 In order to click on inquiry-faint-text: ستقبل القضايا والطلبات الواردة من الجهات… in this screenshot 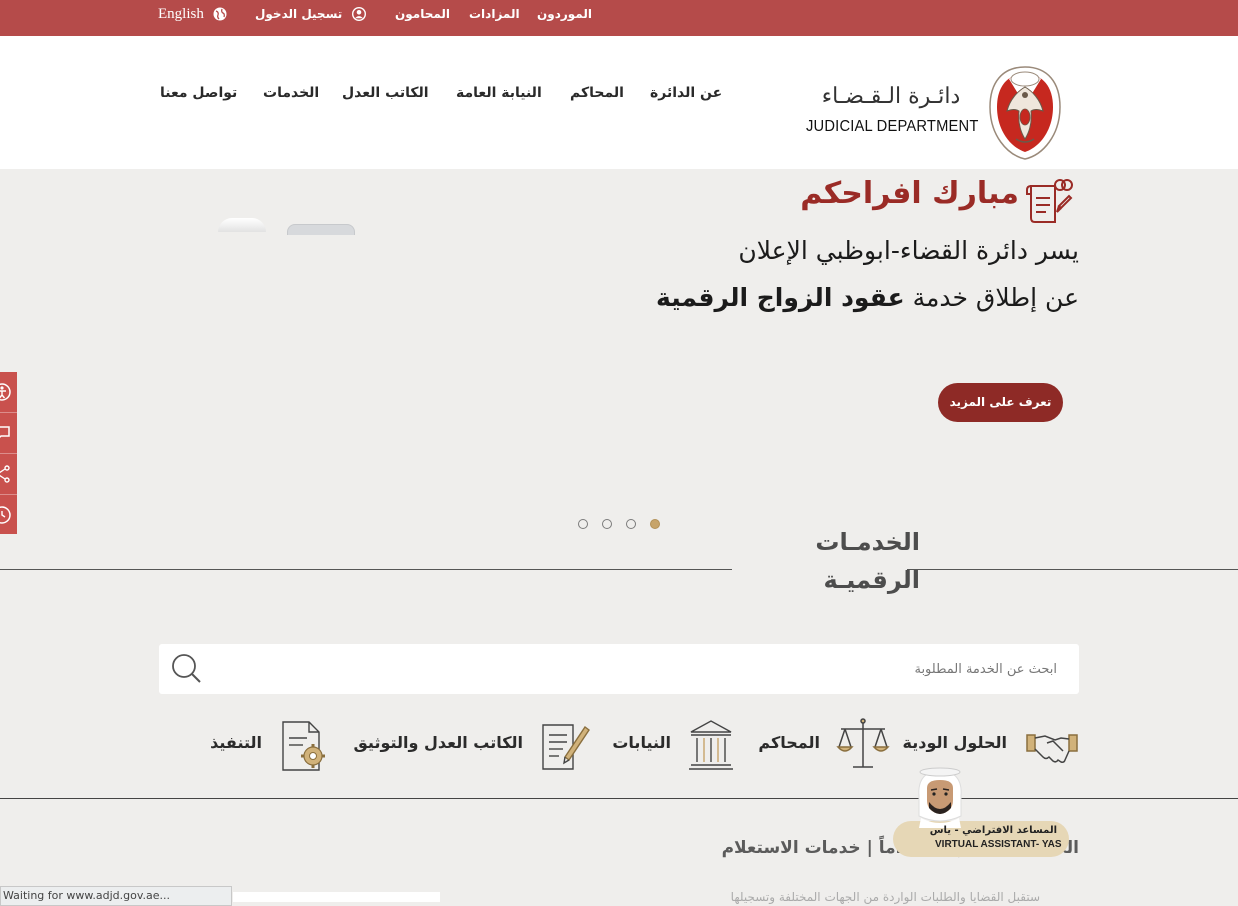, I will do `click(885, 897)`.